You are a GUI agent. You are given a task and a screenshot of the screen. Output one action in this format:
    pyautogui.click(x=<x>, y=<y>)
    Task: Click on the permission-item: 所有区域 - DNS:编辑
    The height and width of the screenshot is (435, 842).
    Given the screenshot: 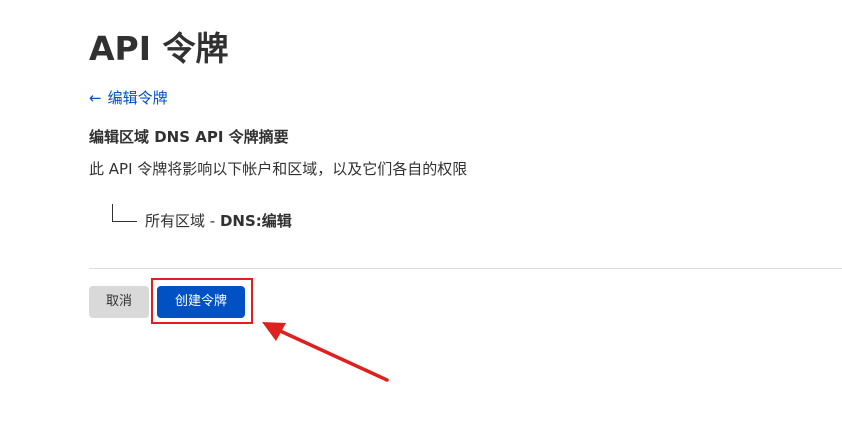 What is the action you would take?
    pyautogui.click(x=218, y=221)
    